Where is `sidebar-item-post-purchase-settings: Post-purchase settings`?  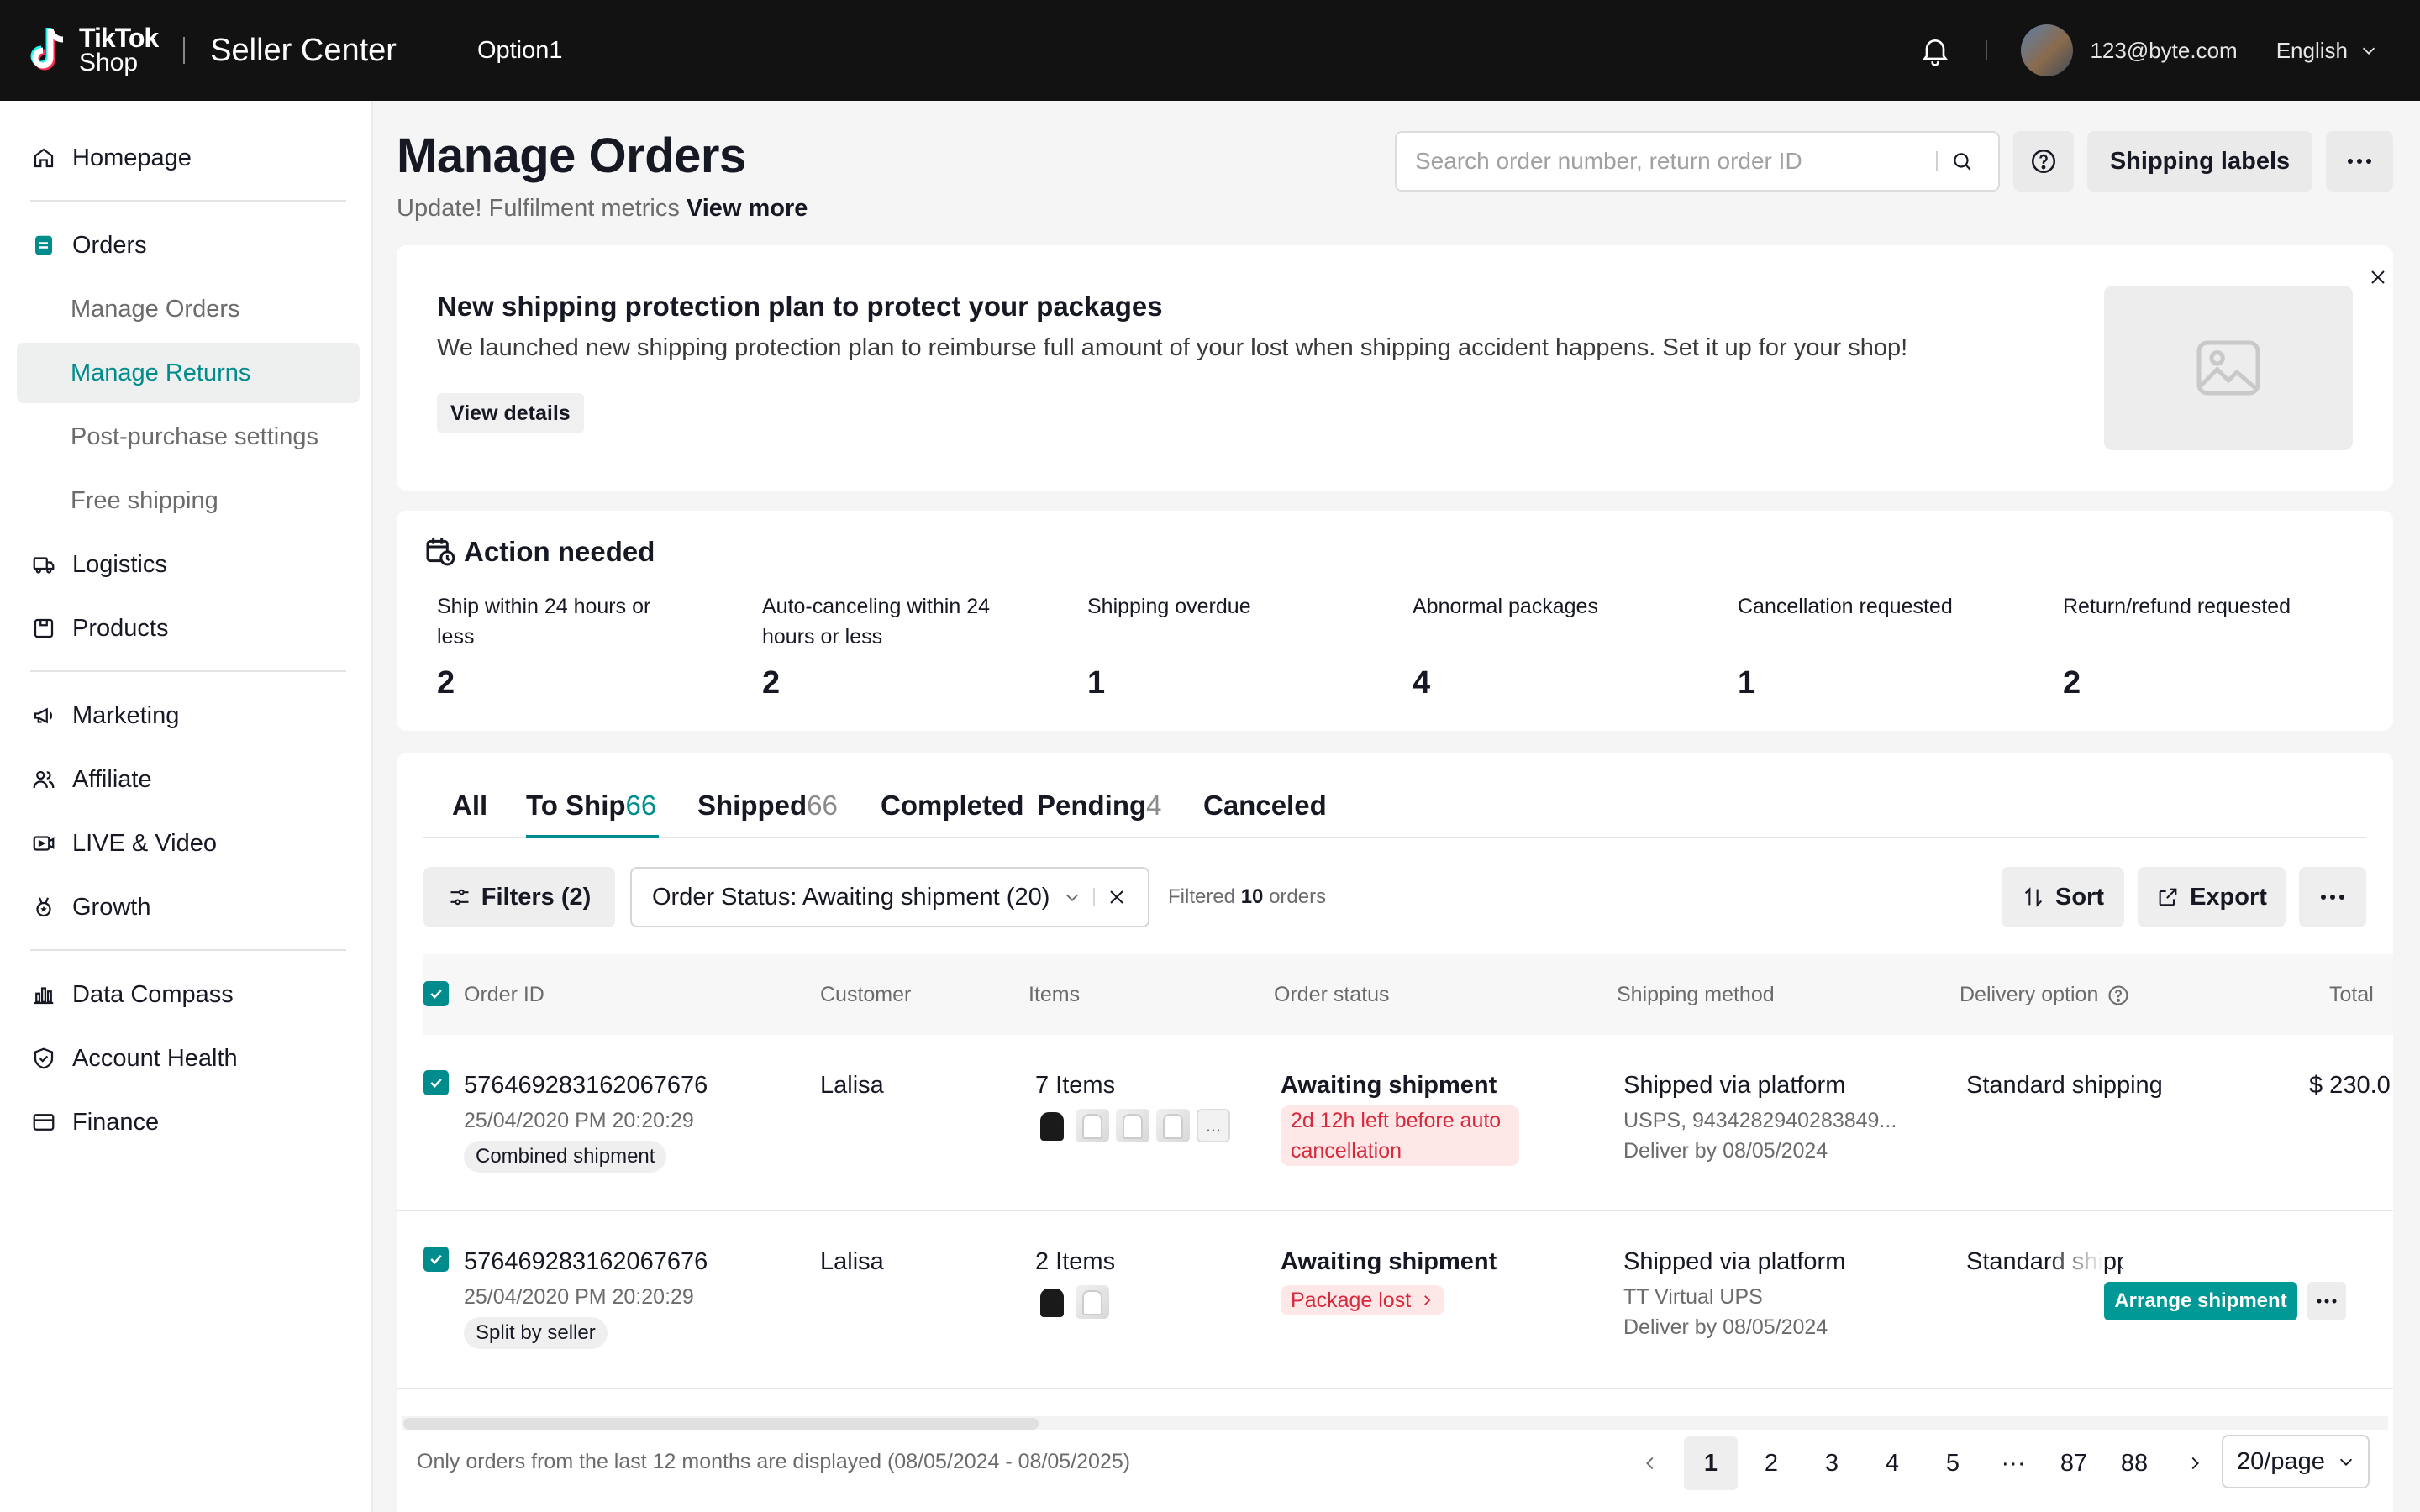
sidebar-item-post-purchase-settings: Post-purchase settings is located at coordinates (188, 437).